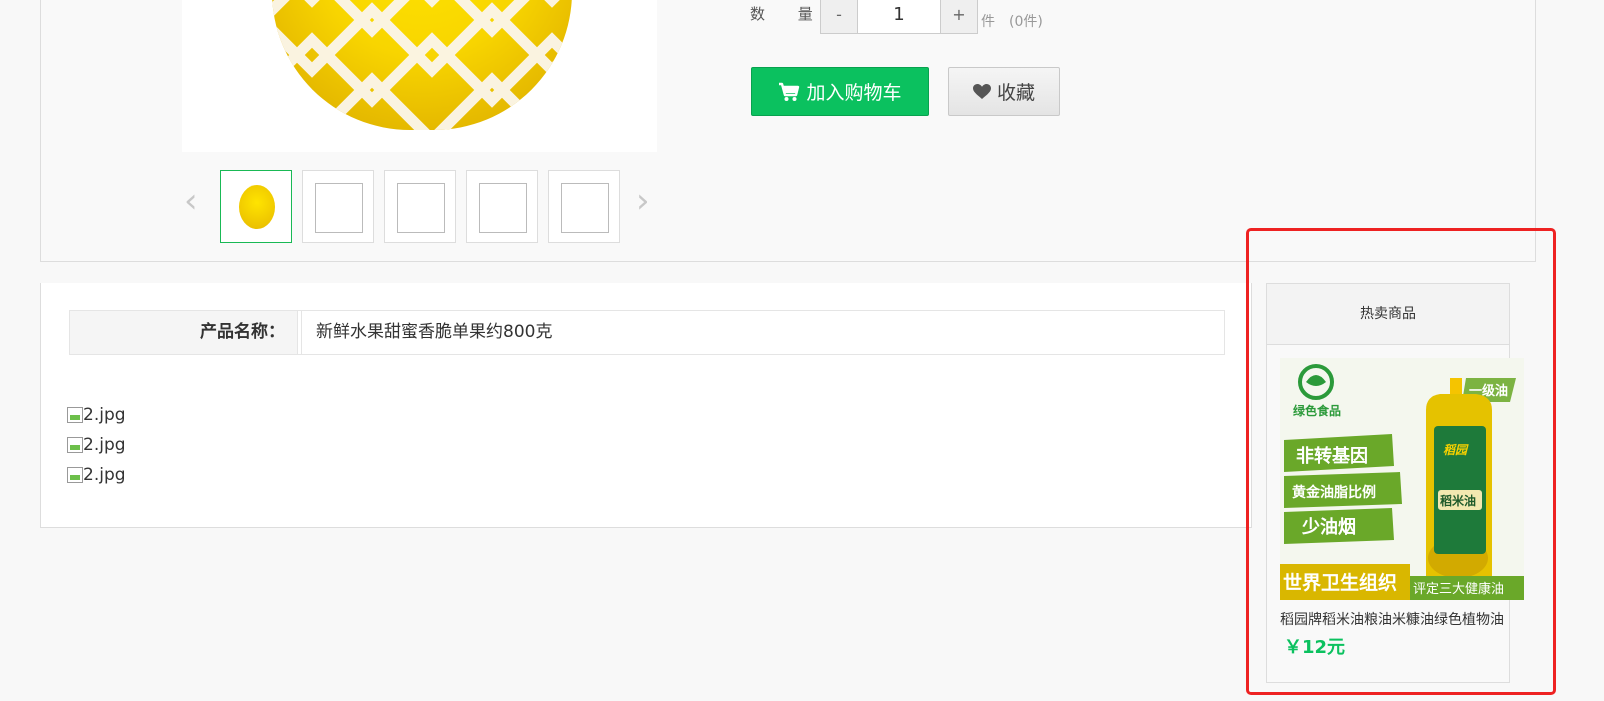 The image size is (1604, 701). I want to click on spec-label: 产品名称：, so click(184, 332).